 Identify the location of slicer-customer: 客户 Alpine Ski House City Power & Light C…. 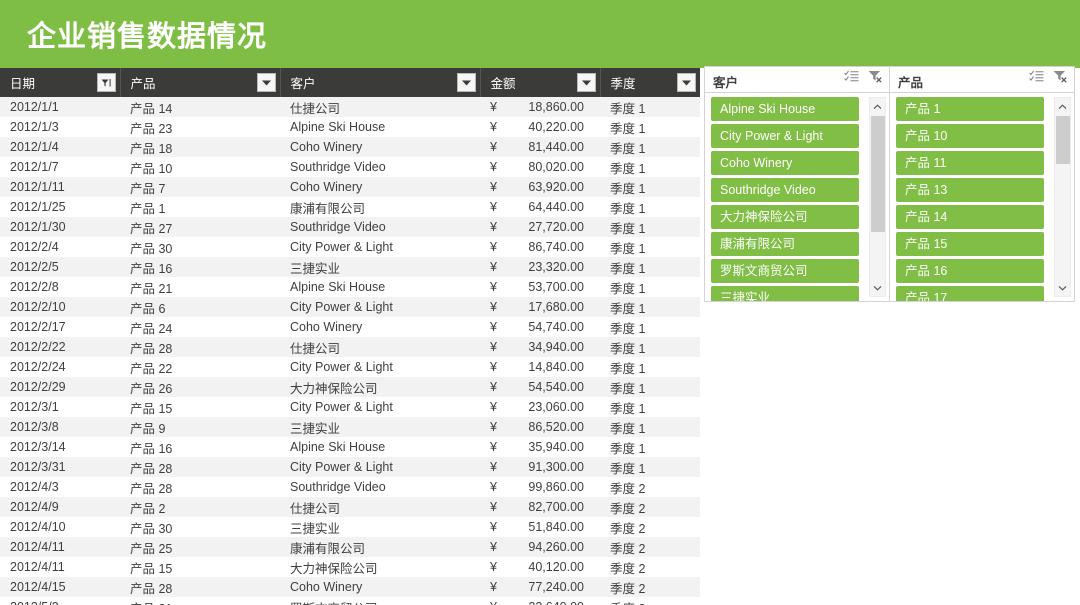
(797, 184).